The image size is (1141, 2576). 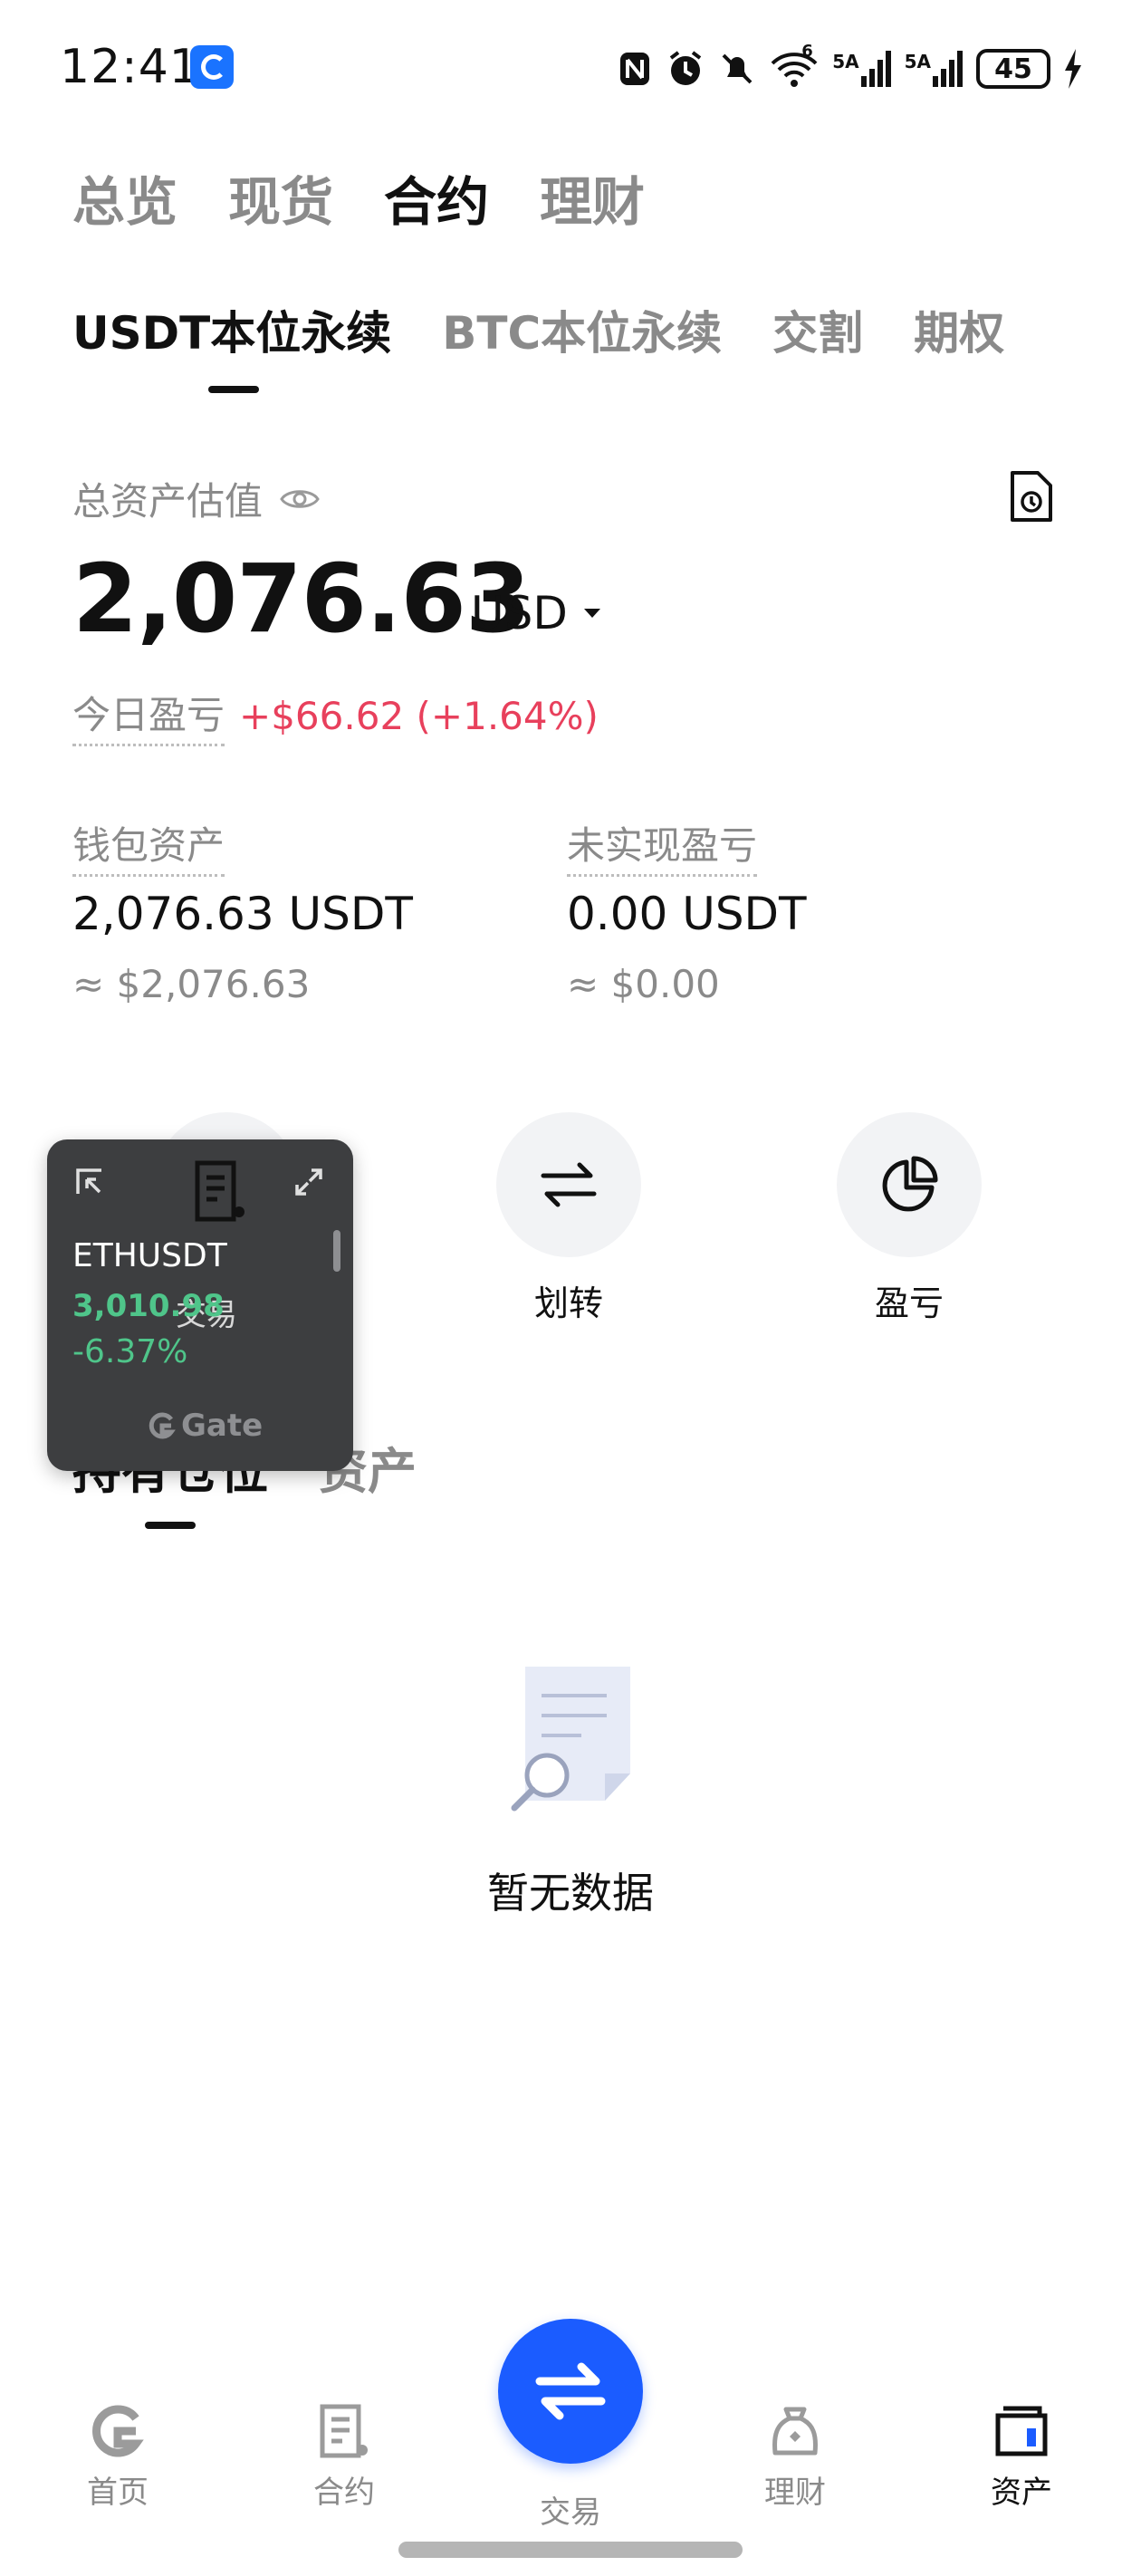 I want to click on wifi-badge: 6, so click(x=807, y=51).